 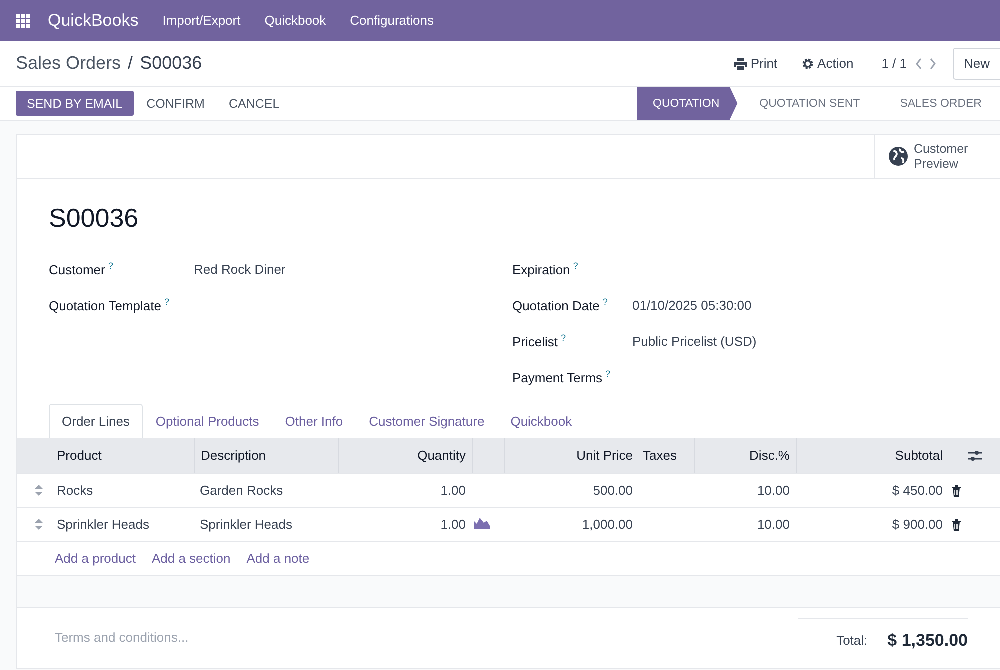 What do you see at coordinates (201, 20) in the screenshot?
I see `menu-item: Import/Export` at bounding box center [201, 20].